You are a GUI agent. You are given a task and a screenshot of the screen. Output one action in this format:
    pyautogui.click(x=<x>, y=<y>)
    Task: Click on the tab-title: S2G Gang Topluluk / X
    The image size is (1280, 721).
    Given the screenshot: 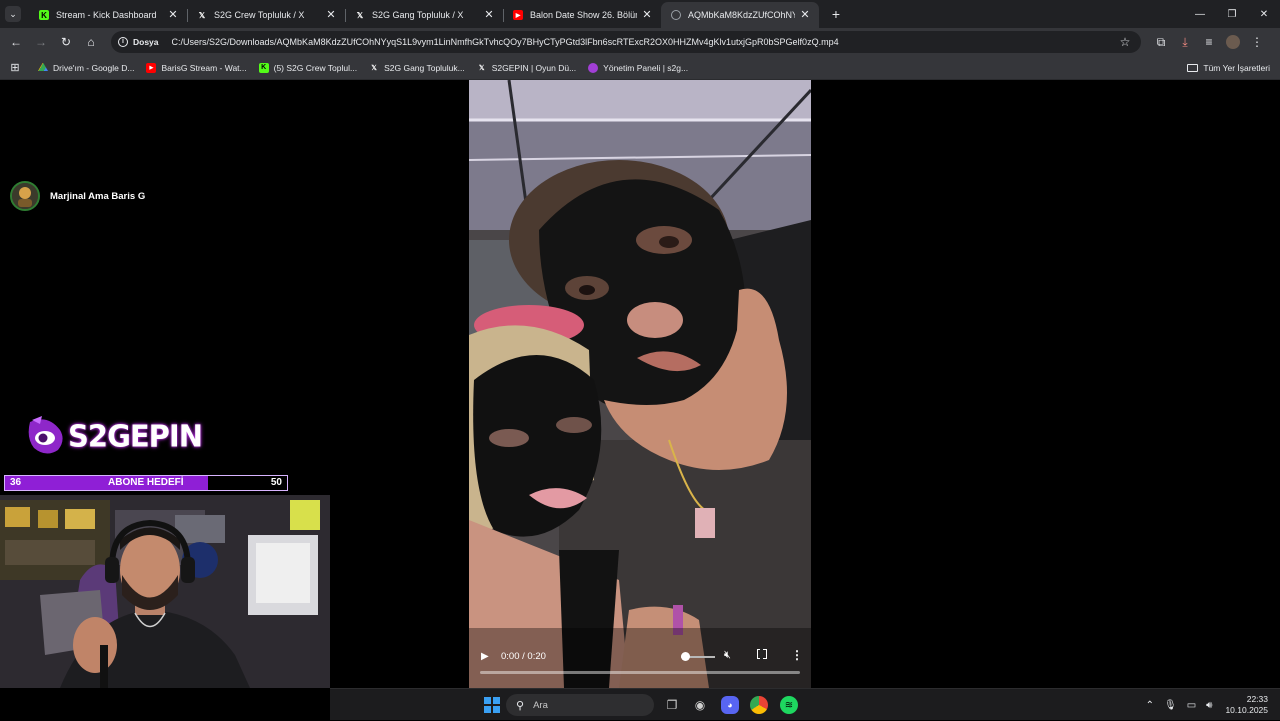 What is the action you would take?
    pyautogui.click(x=418, y=15)
    